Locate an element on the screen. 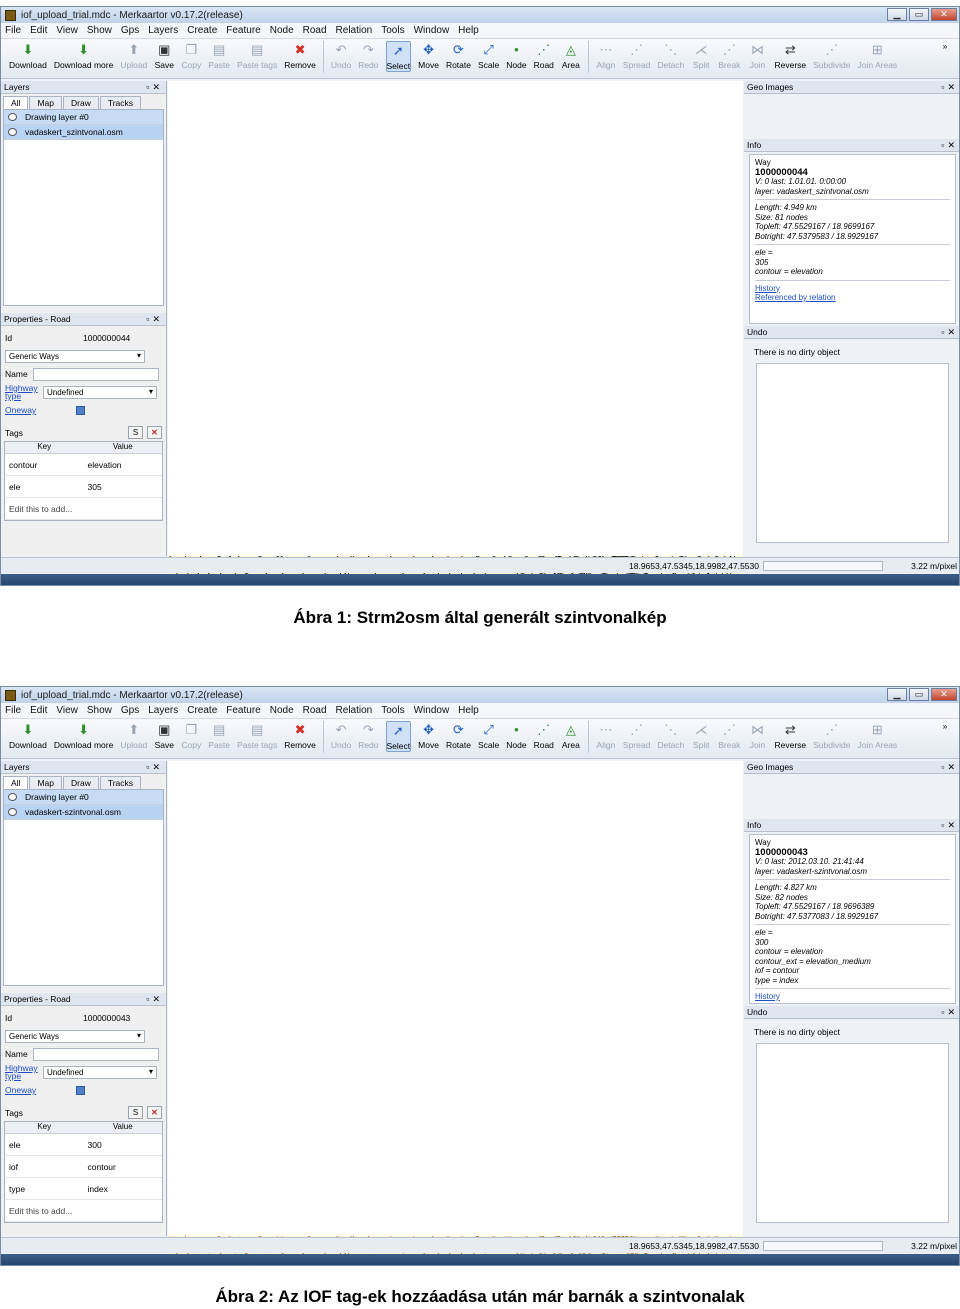 This screenshot has height=1309, width=960. menu-file: File is located at coordinates (13, 30).